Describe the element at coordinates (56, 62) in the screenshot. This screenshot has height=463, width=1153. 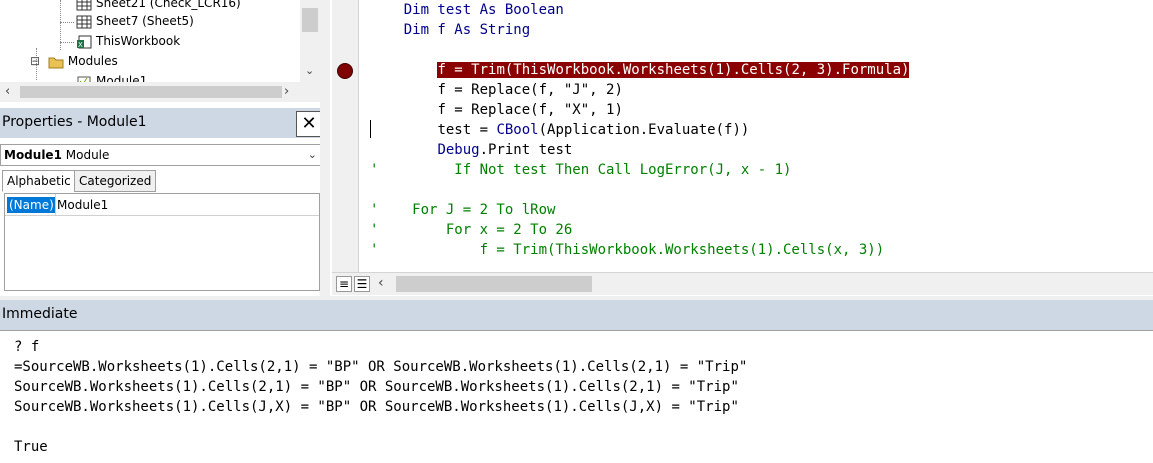
I see `folder-icon` at that location.